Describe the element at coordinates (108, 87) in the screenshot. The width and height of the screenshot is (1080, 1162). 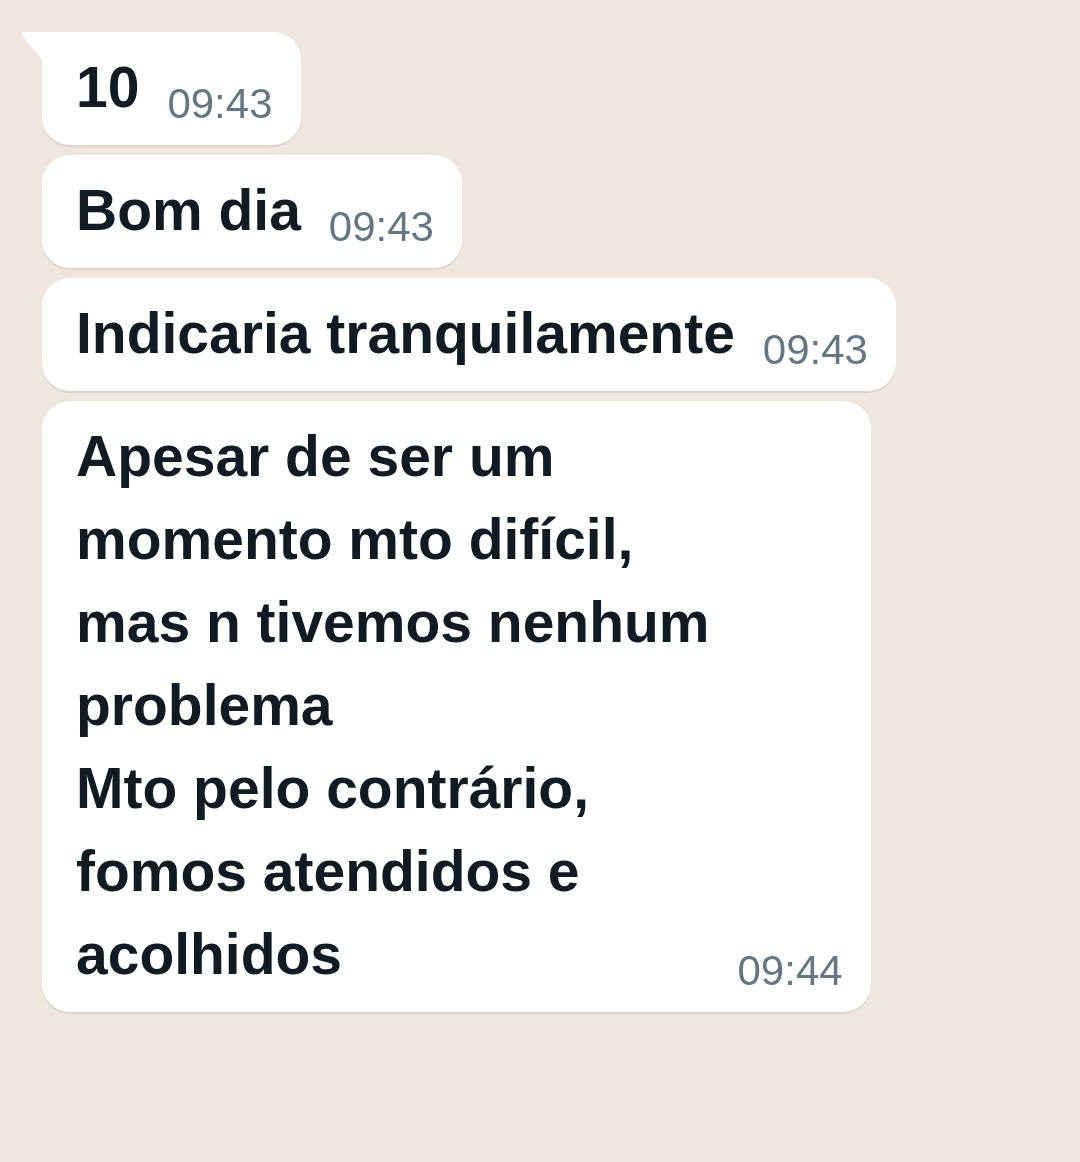
I see `message-text: 10` at that location.